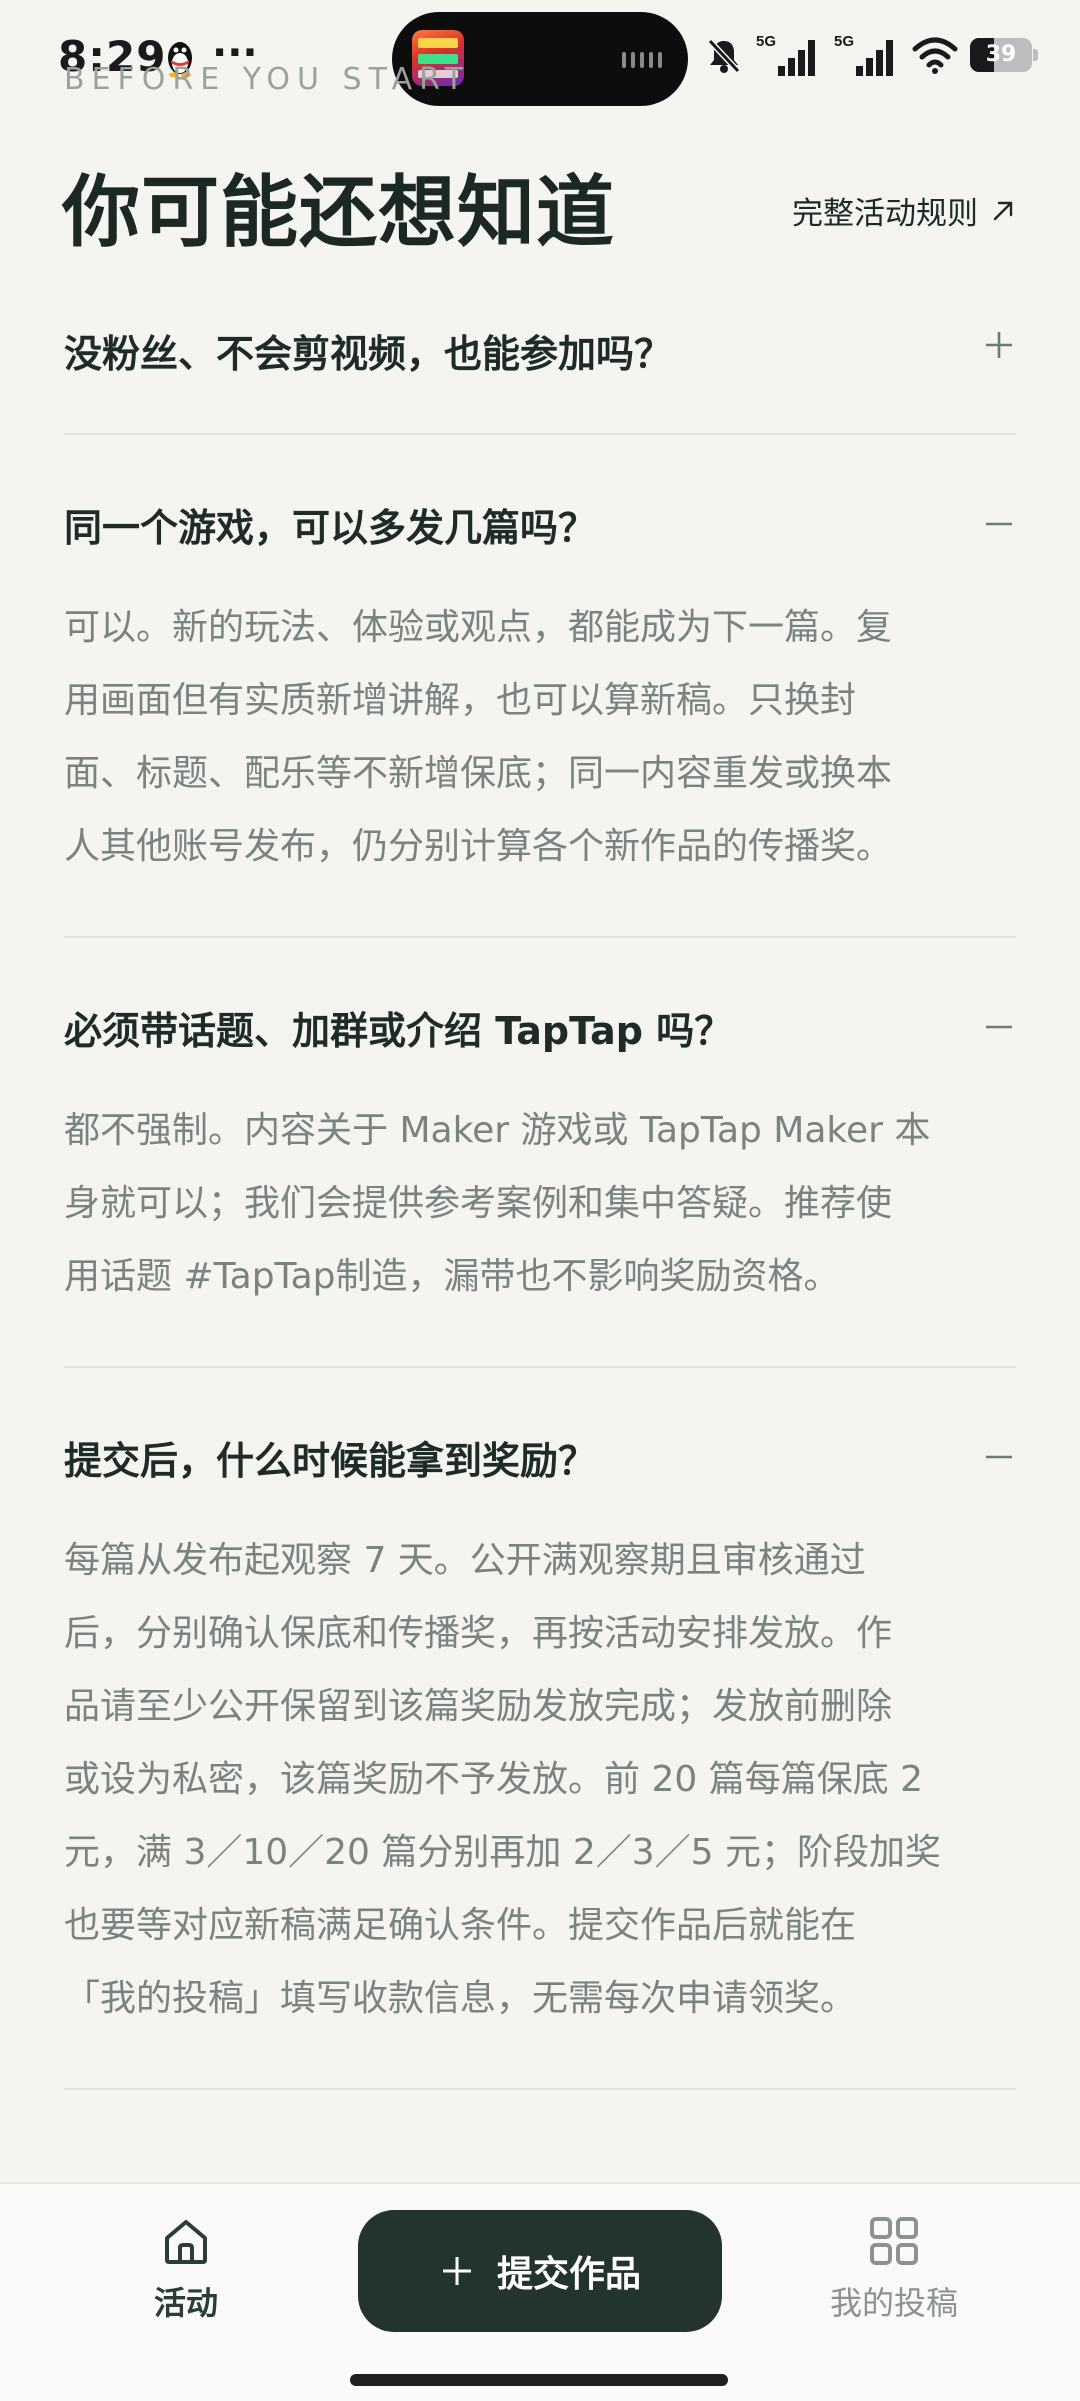 Image resolution: width=1080 pixels, height=2401 pixels. I want to click on tab-activity: 活动, so click(186, 2269).